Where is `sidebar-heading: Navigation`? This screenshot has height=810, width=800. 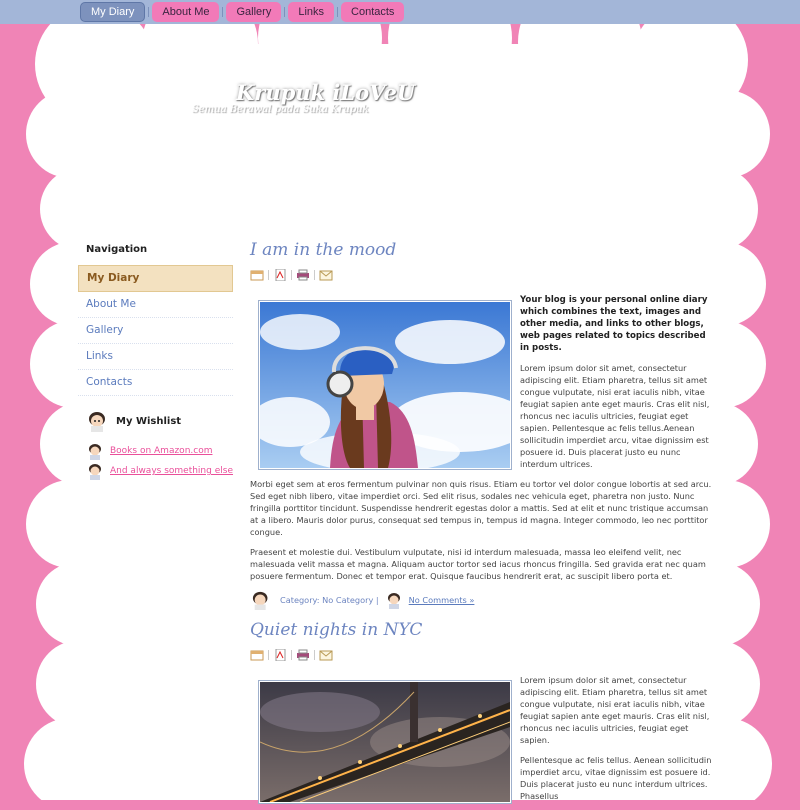 sidebar-heading: Navigation is located at coordinates (117, 249).